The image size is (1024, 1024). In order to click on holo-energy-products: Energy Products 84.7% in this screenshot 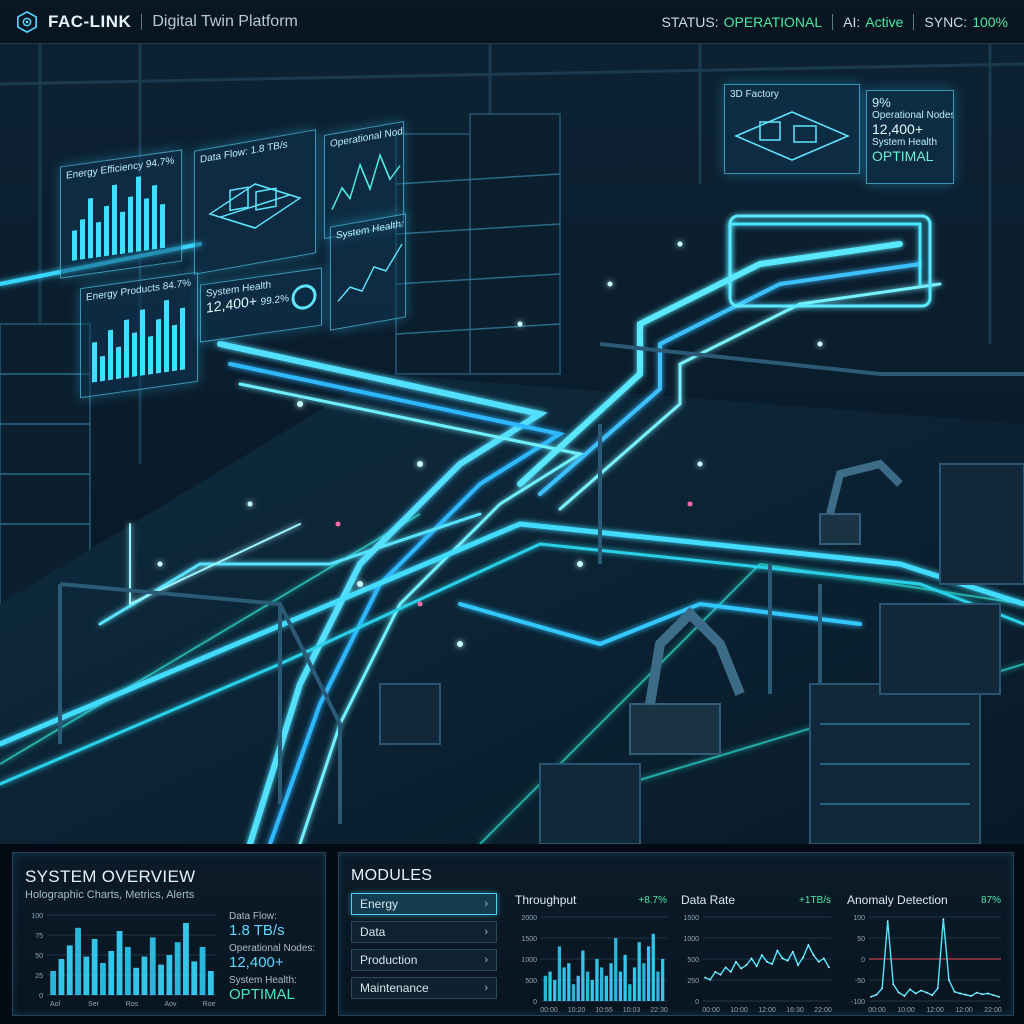, I will do `click(139, 335)`.